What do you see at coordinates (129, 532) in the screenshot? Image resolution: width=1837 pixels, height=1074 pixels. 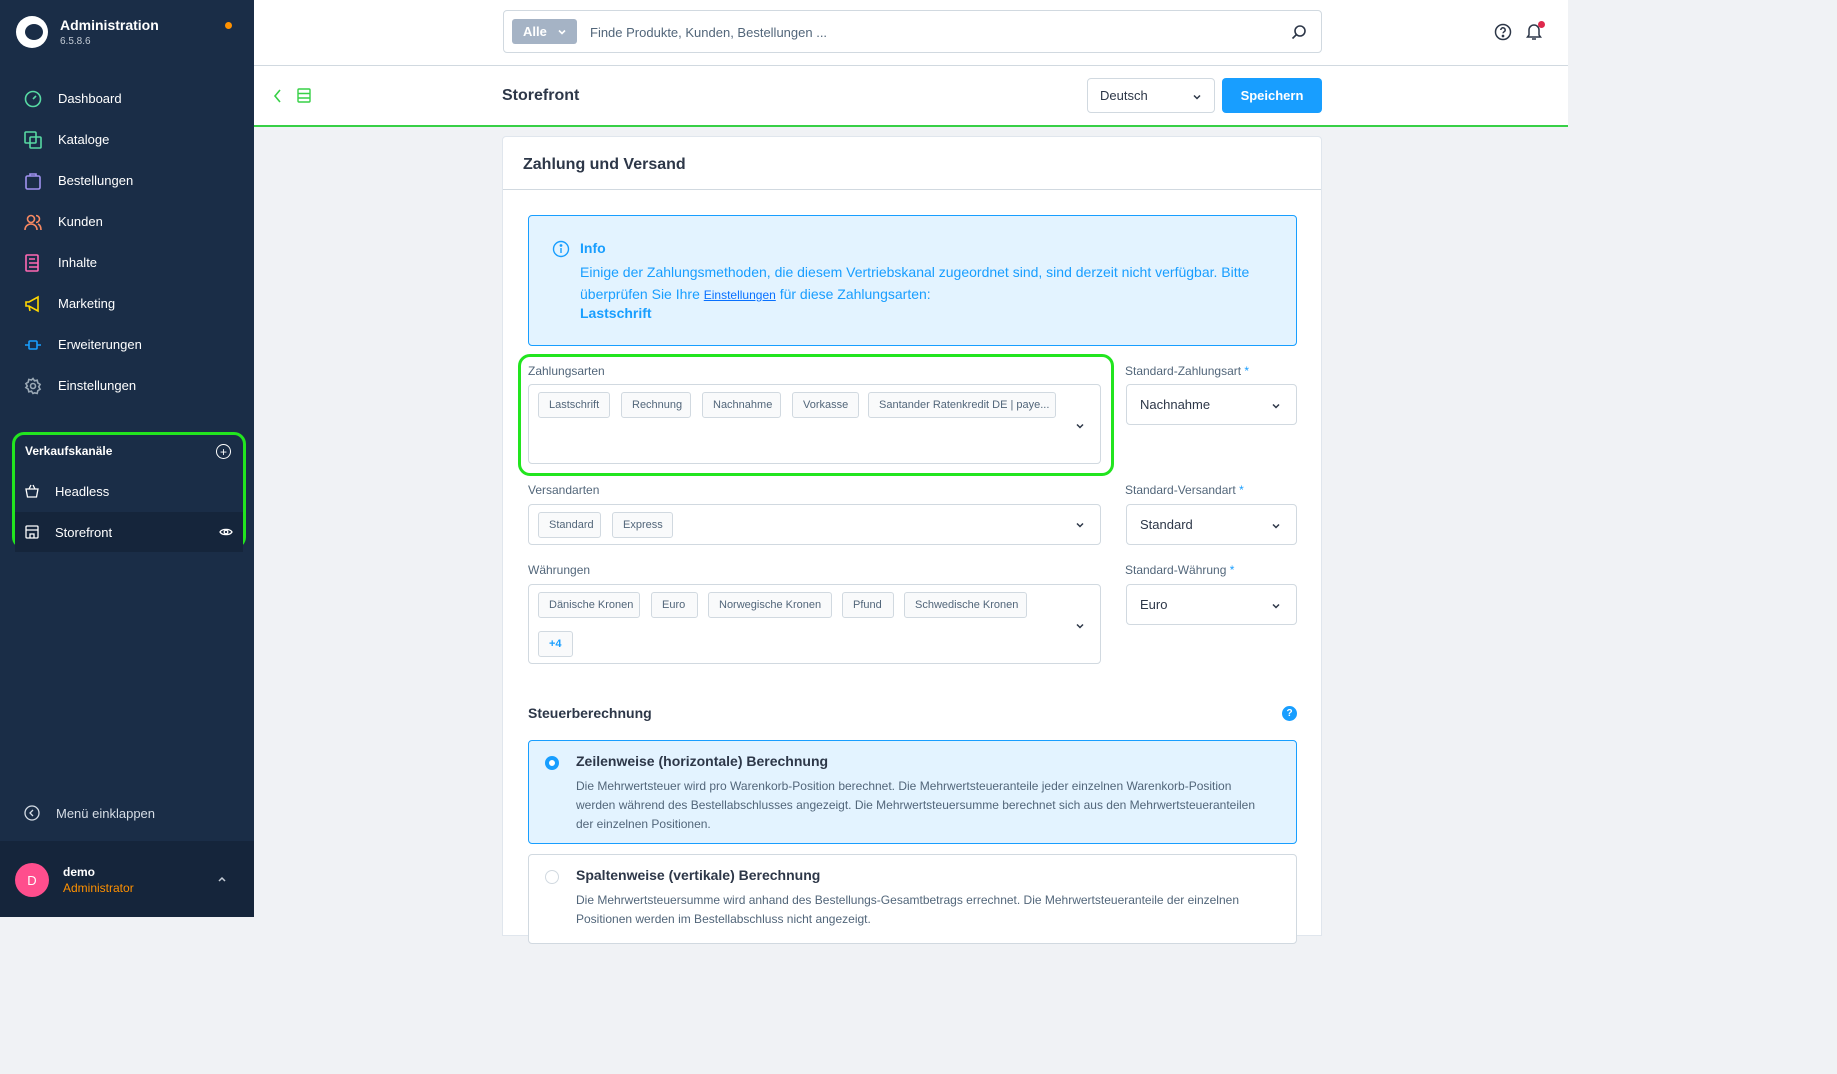 I see `sales-channel-storefront: Storefront` at bounding box center [129, 532].